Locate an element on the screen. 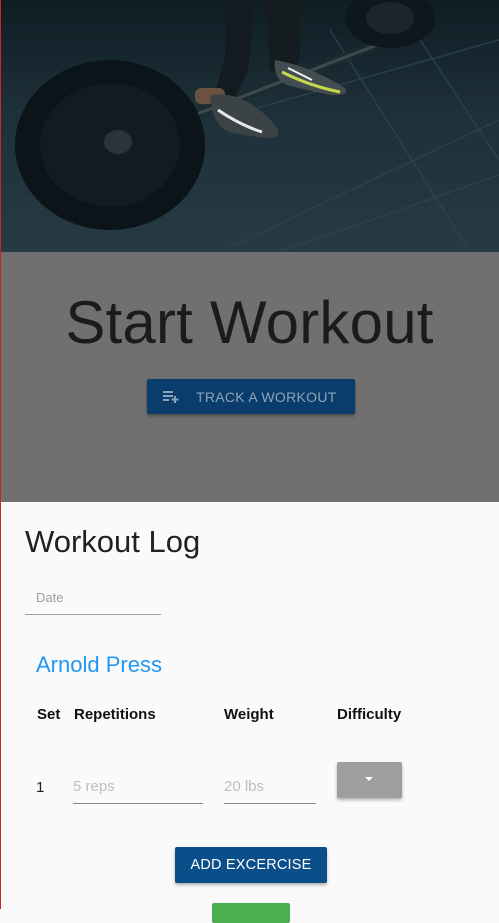  set-number: 1 is located at coordinates (40, 787).